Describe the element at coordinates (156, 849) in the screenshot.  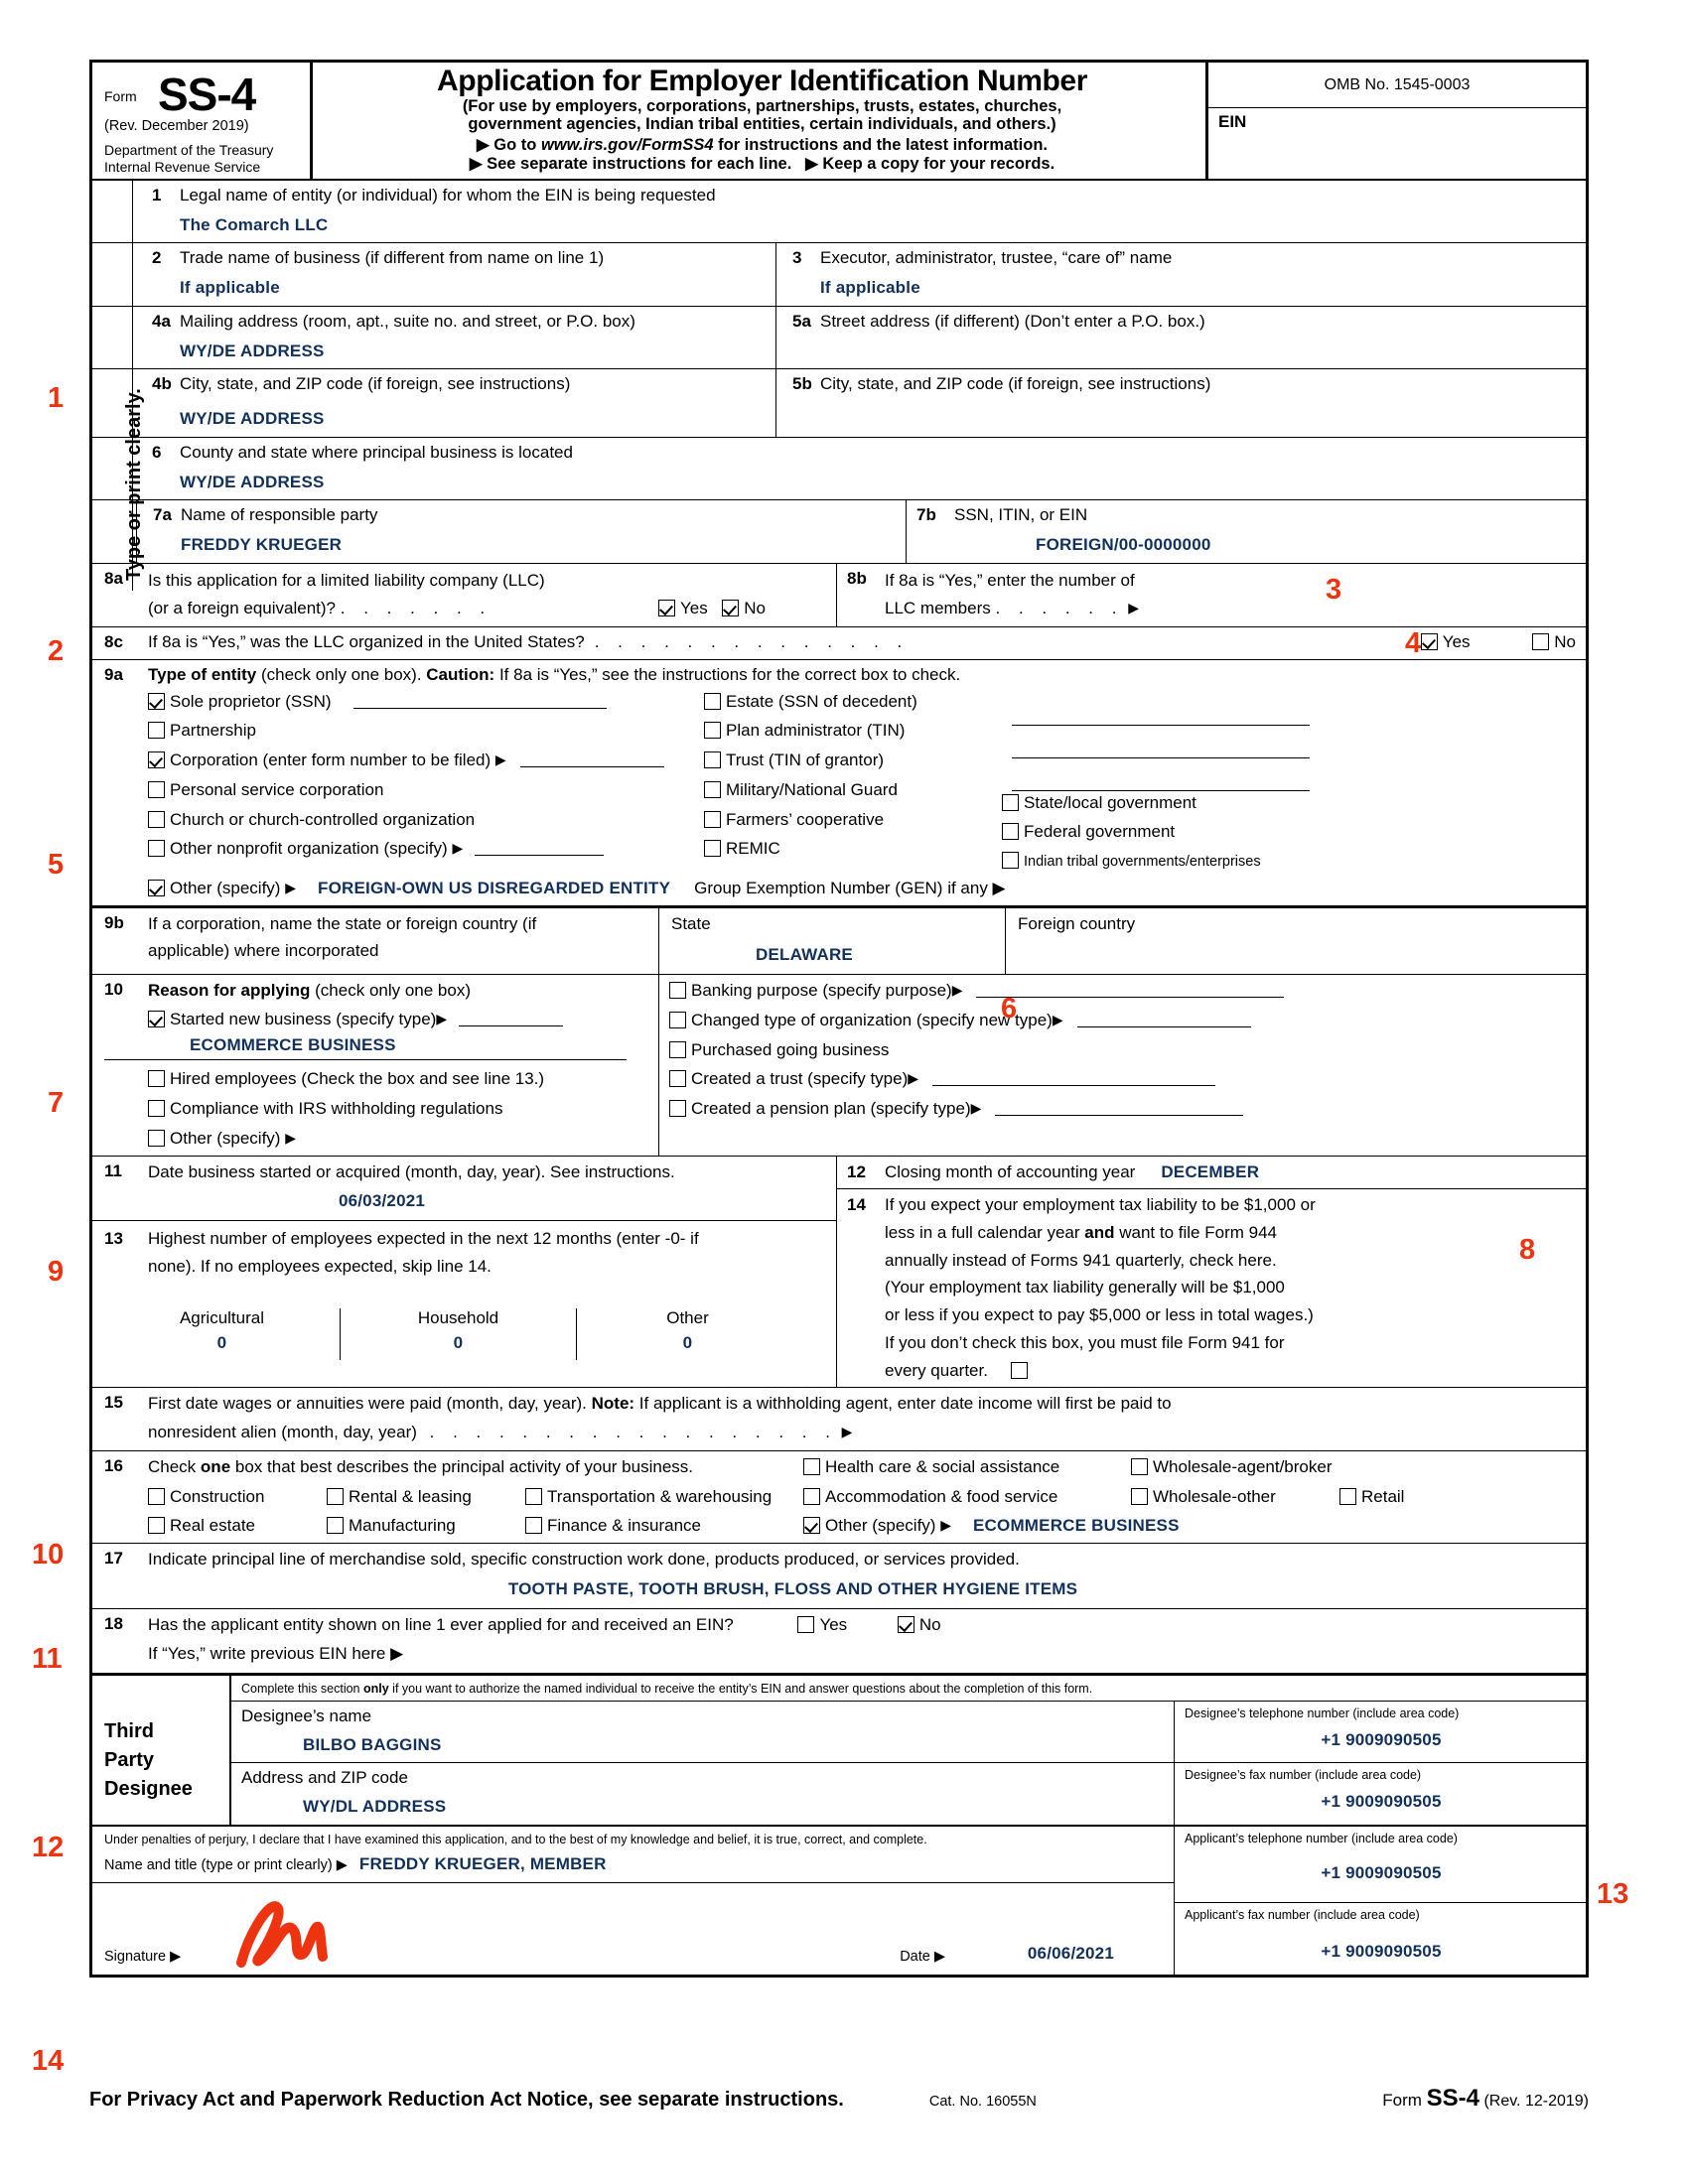
I see `checkbox-other-nonprofit` at that location.